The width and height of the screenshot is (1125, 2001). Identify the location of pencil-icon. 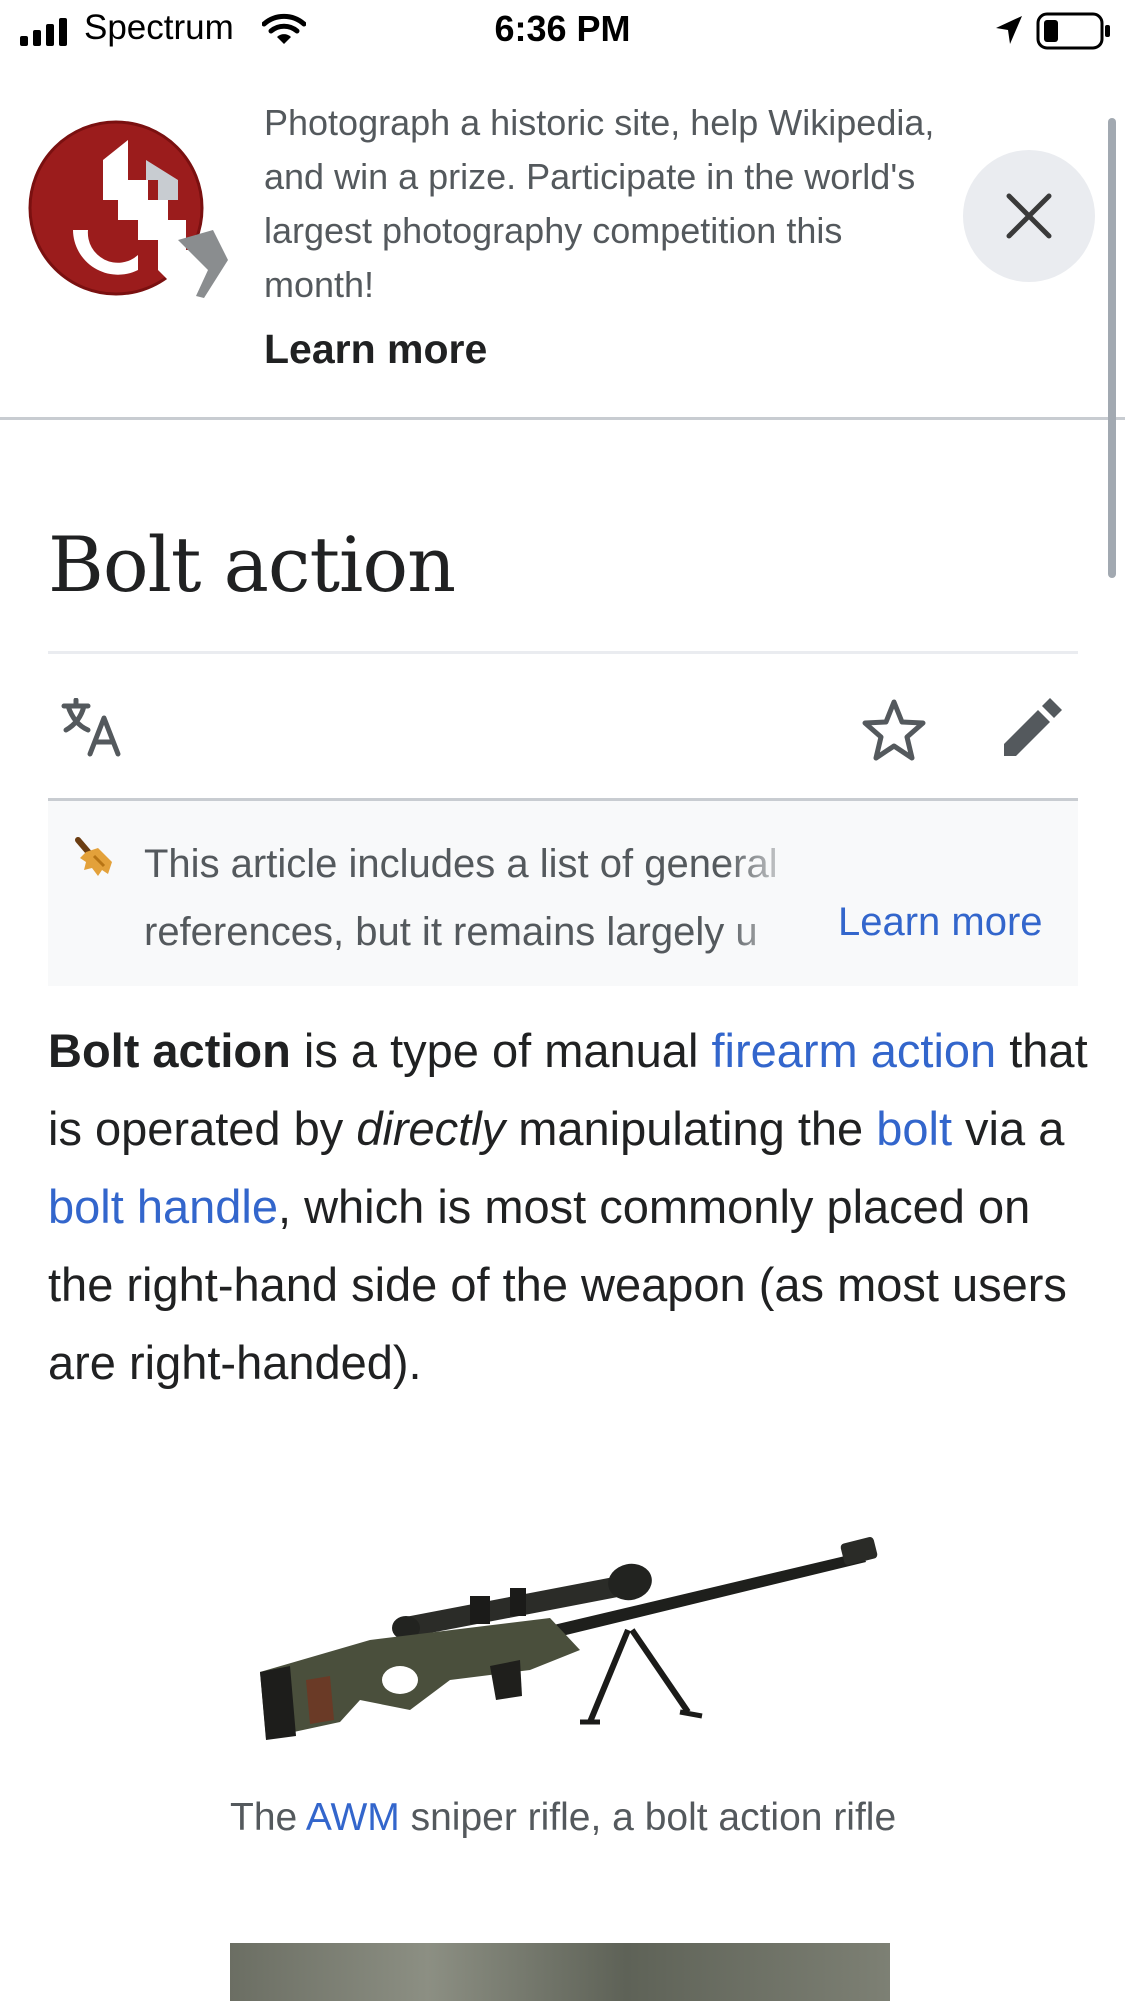
(1033, 727).